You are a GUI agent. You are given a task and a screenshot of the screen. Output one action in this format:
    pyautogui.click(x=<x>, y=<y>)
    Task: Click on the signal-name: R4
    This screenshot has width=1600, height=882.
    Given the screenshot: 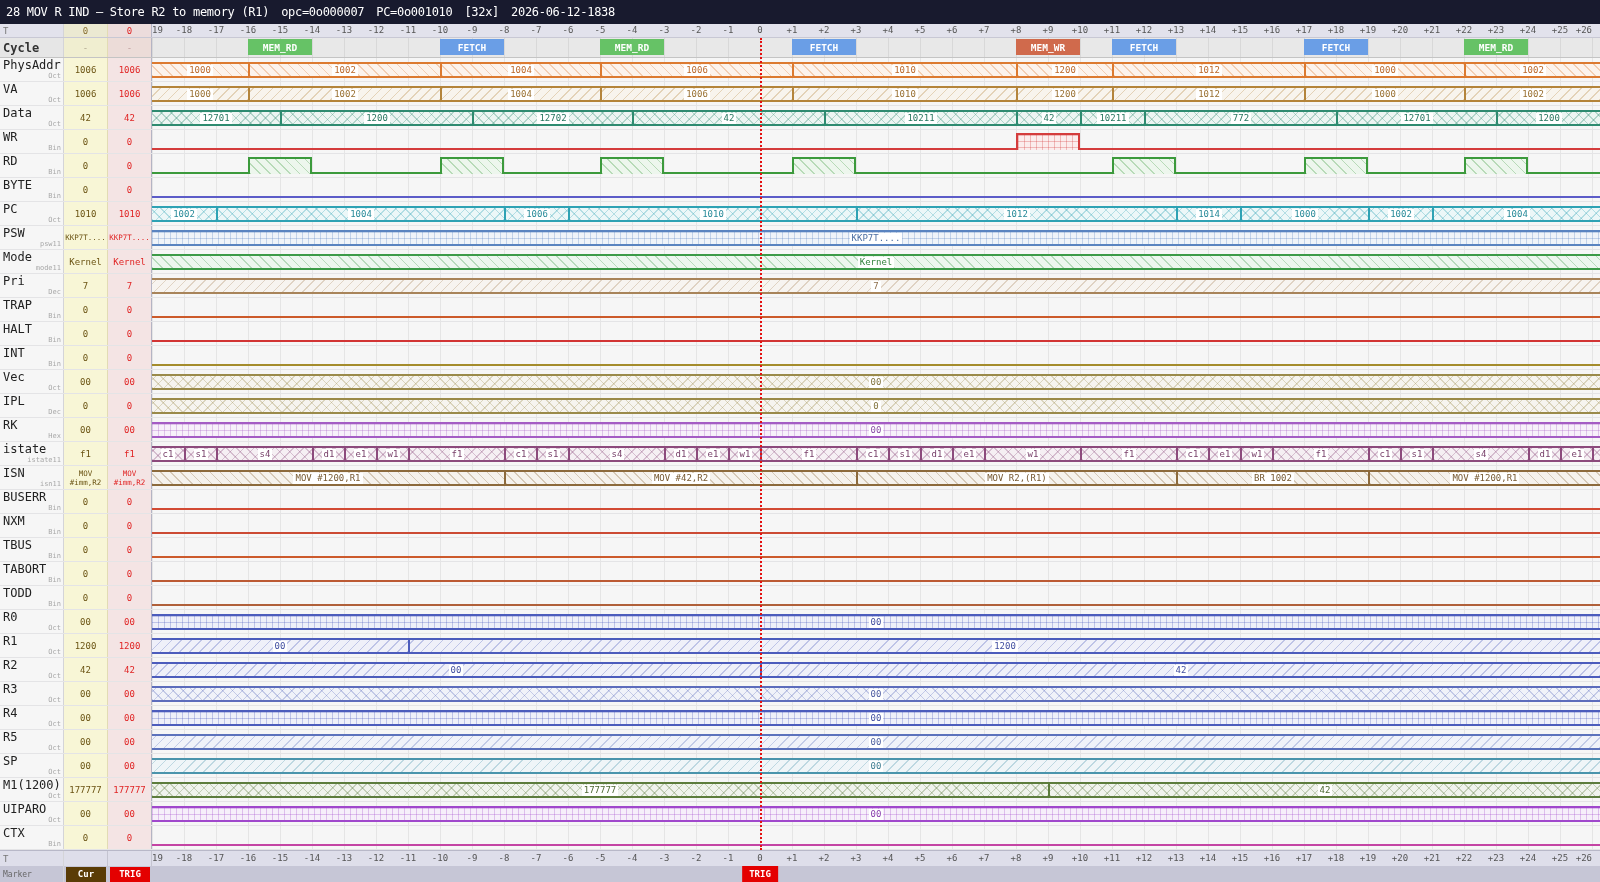 What is the action you would take?
    pyautogui.click(x=10, y=713)
    